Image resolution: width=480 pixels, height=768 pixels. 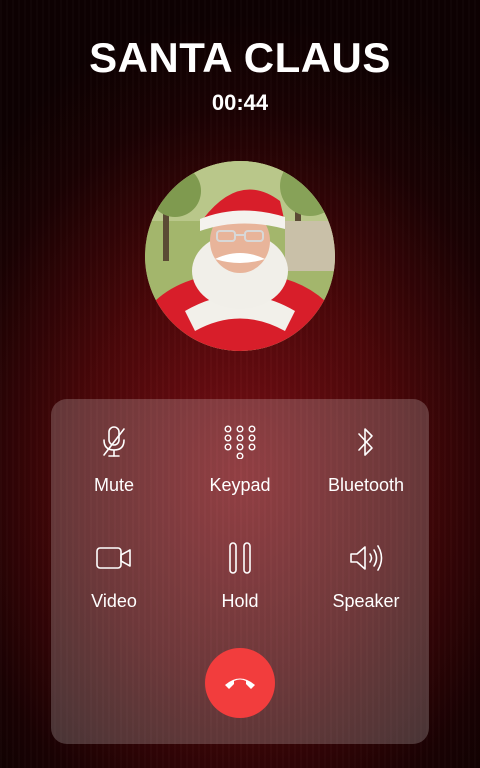 What do you see at coordinates (114, 601) in the screenshot?
I see `video-label: Video` at bounding box center [114, 601].